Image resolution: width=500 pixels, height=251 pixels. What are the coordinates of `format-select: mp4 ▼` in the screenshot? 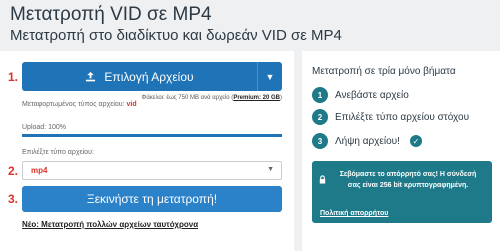 It's located at (152, 170).